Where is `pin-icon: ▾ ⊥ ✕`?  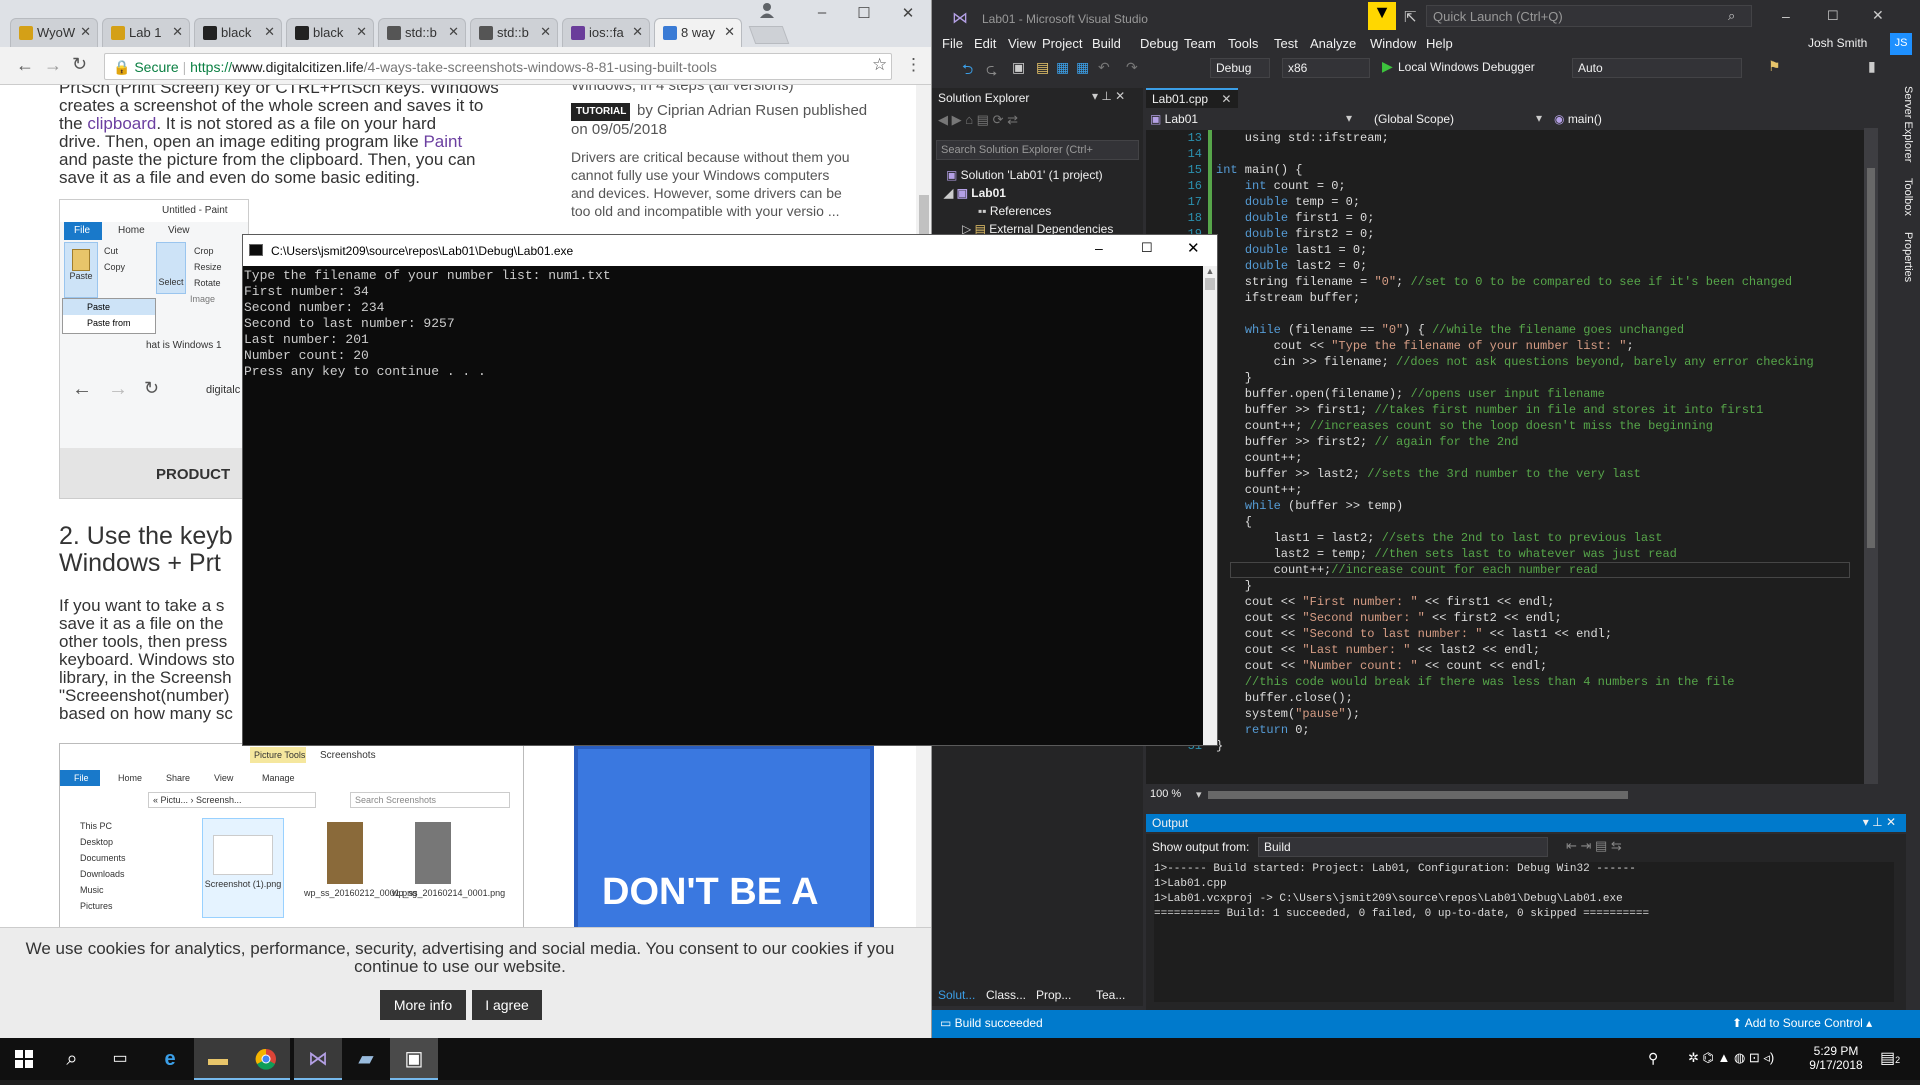
pin-icon: ▾ ⊥ ✕ is located at coordinates (1108, 96).